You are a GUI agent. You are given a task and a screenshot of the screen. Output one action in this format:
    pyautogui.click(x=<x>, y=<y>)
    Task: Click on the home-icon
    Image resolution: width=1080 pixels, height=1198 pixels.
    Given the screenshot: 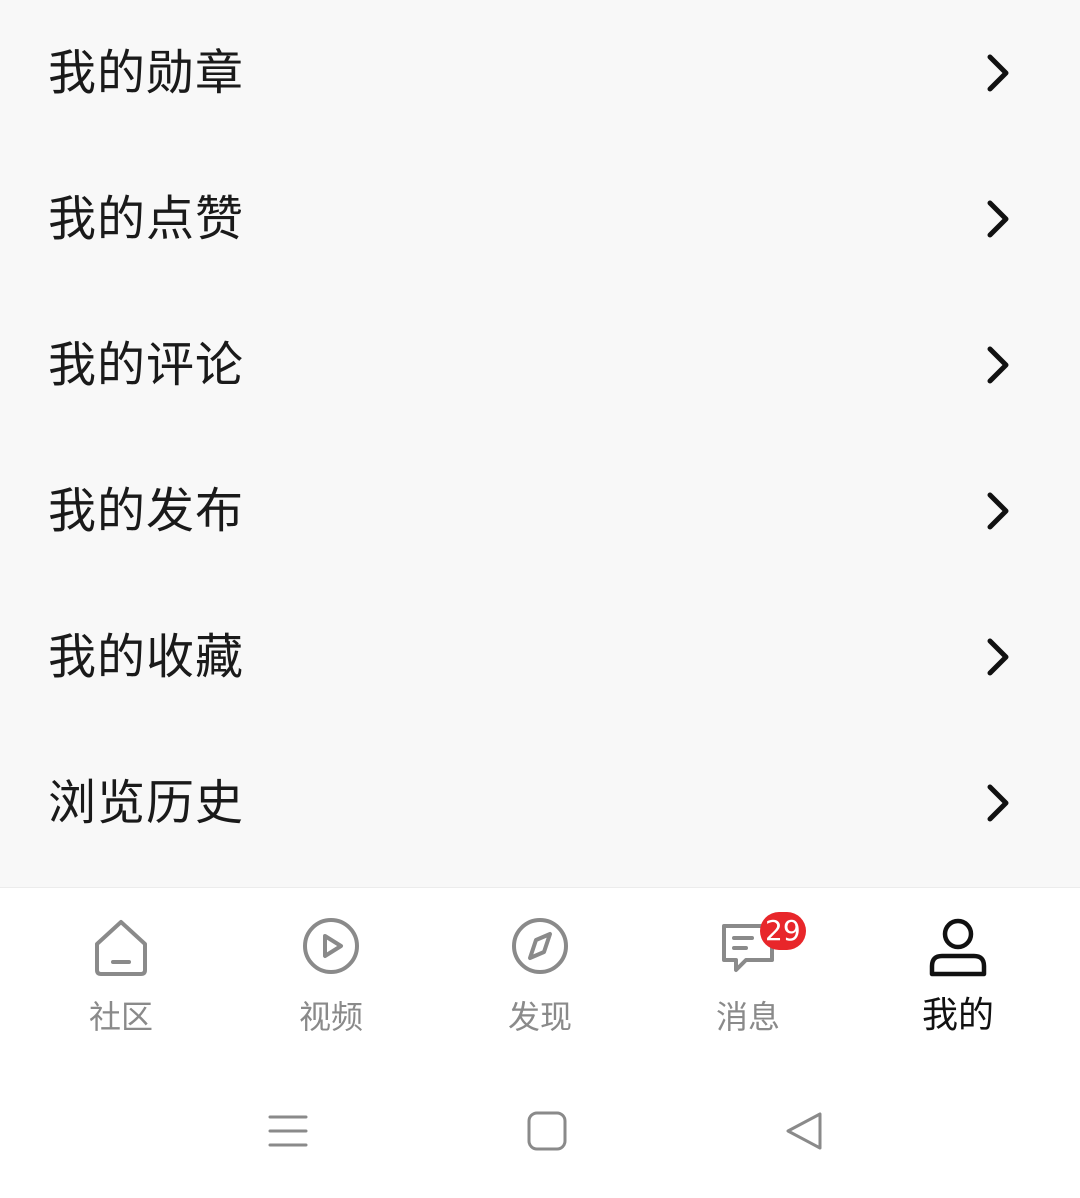 What is the action you would take?
    pyautogui.click(x=121, y=948)
    